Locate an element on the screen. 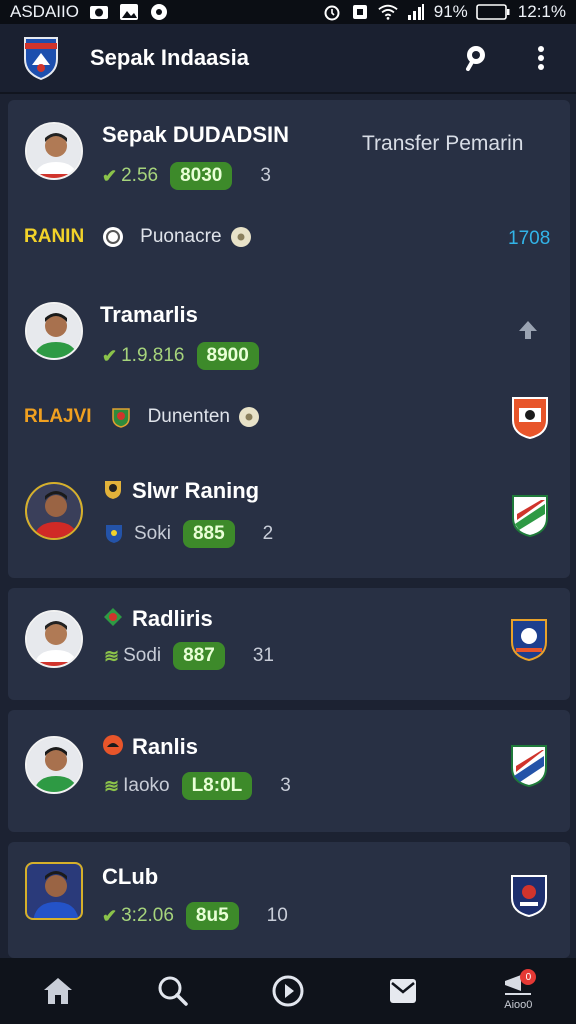 This screenshot has width=576, height=1024. stat-value: Iaoko is located at coordinates (146, 785).